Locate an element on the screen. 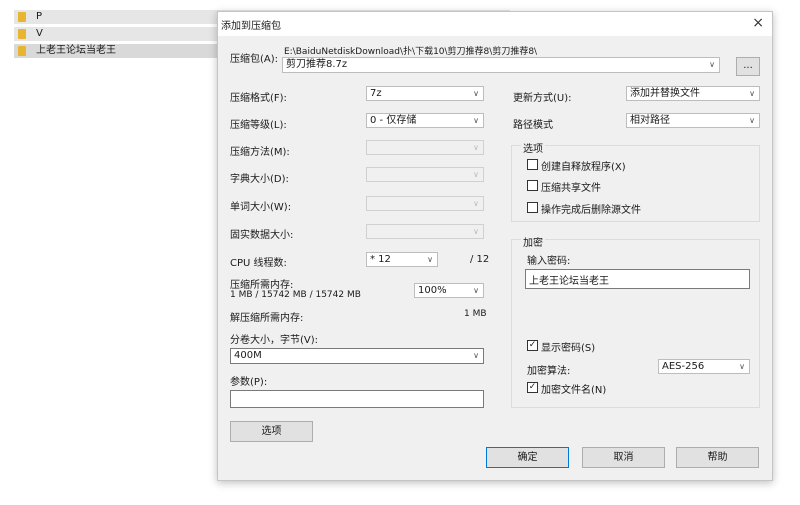 The width and height of the screenshot is (800, 505). encryption-method-select: AES-256 ∨ is located at coordinates (704, 366).